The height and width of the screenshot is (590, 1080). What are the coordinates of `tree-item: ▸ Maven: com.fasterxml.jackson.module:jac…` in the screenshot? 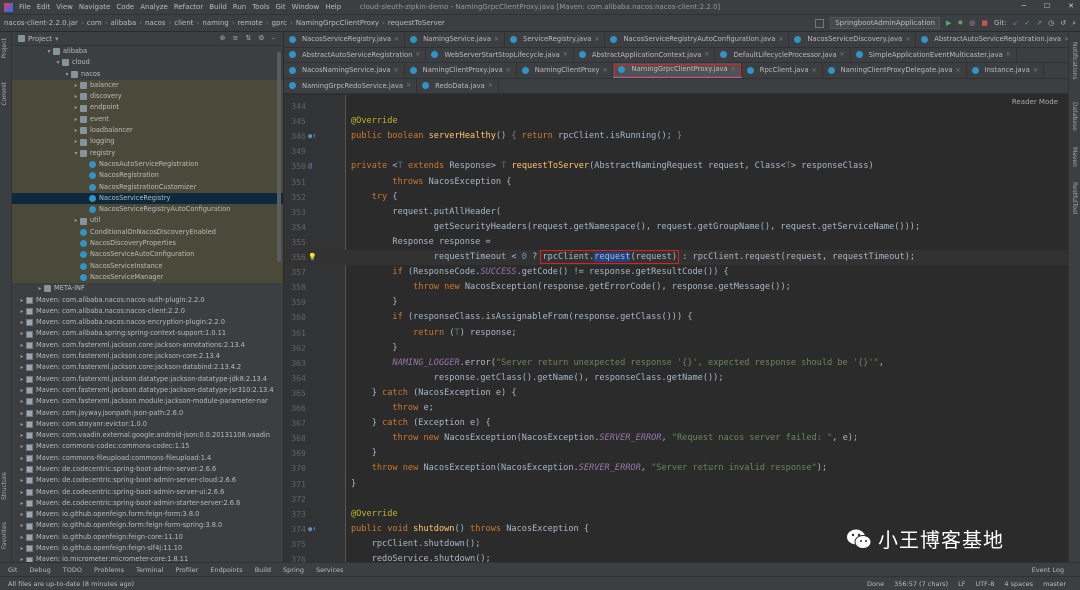 It's located at (147, 401).